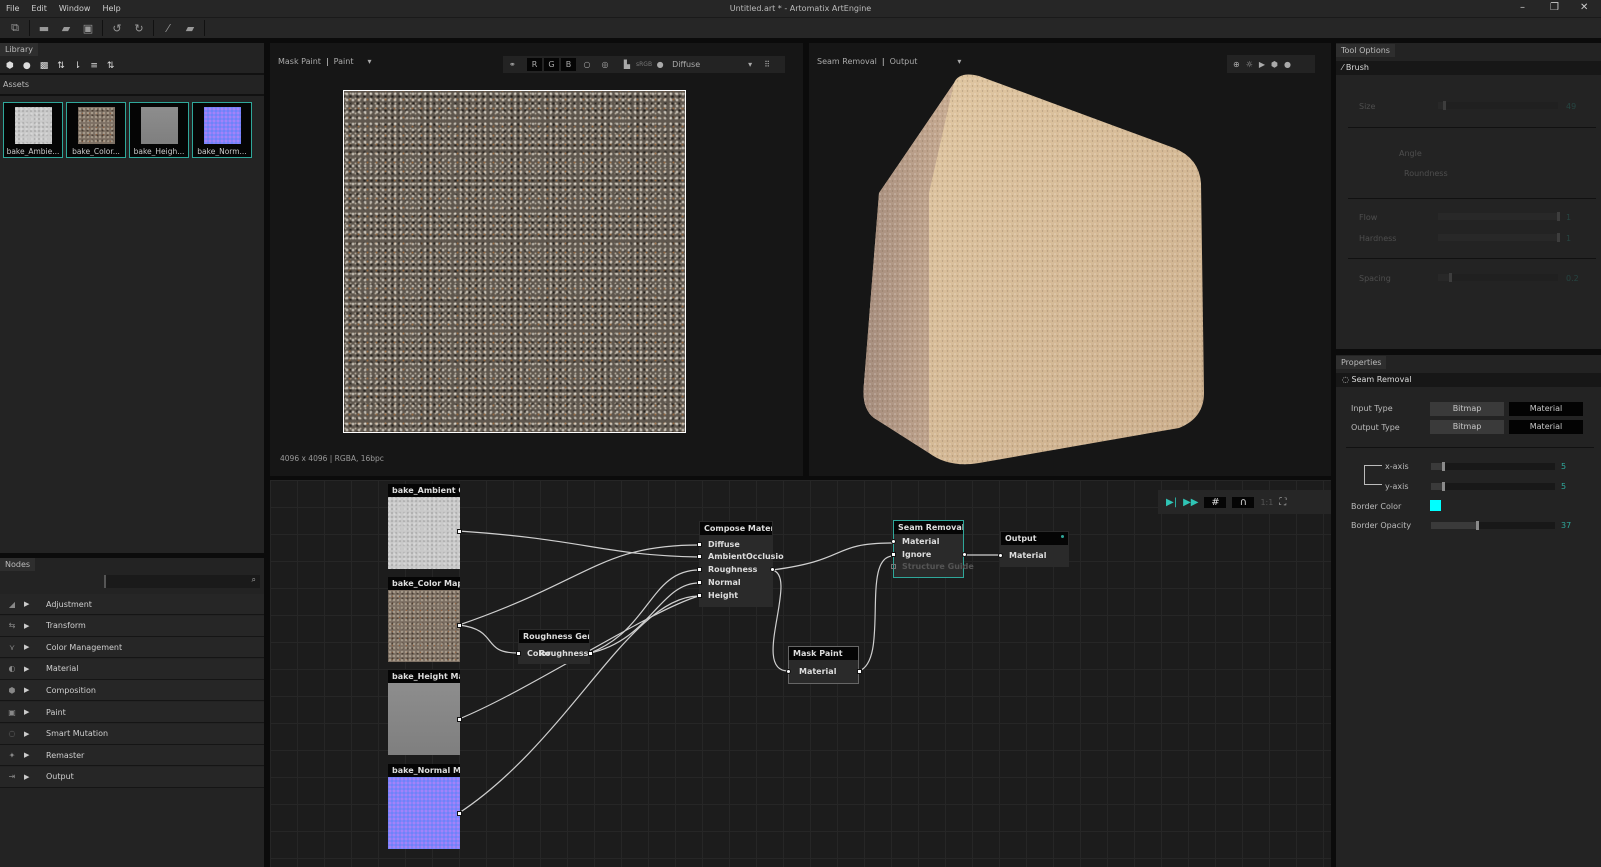  I want to click on list-sort-icon: ≡, so click(94, 66).